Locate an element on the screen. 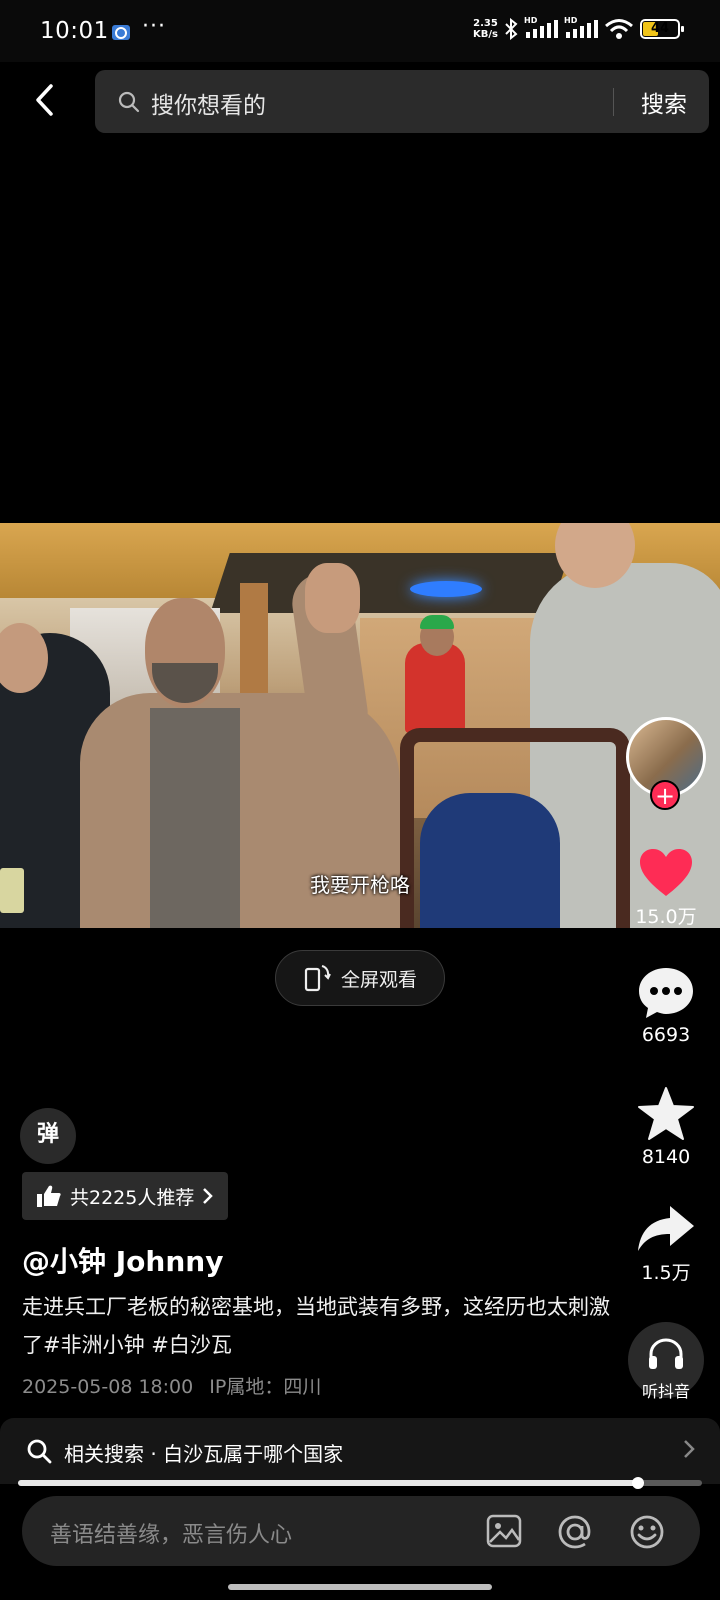  bluetooth-icon is located at coordinates (511, 29).